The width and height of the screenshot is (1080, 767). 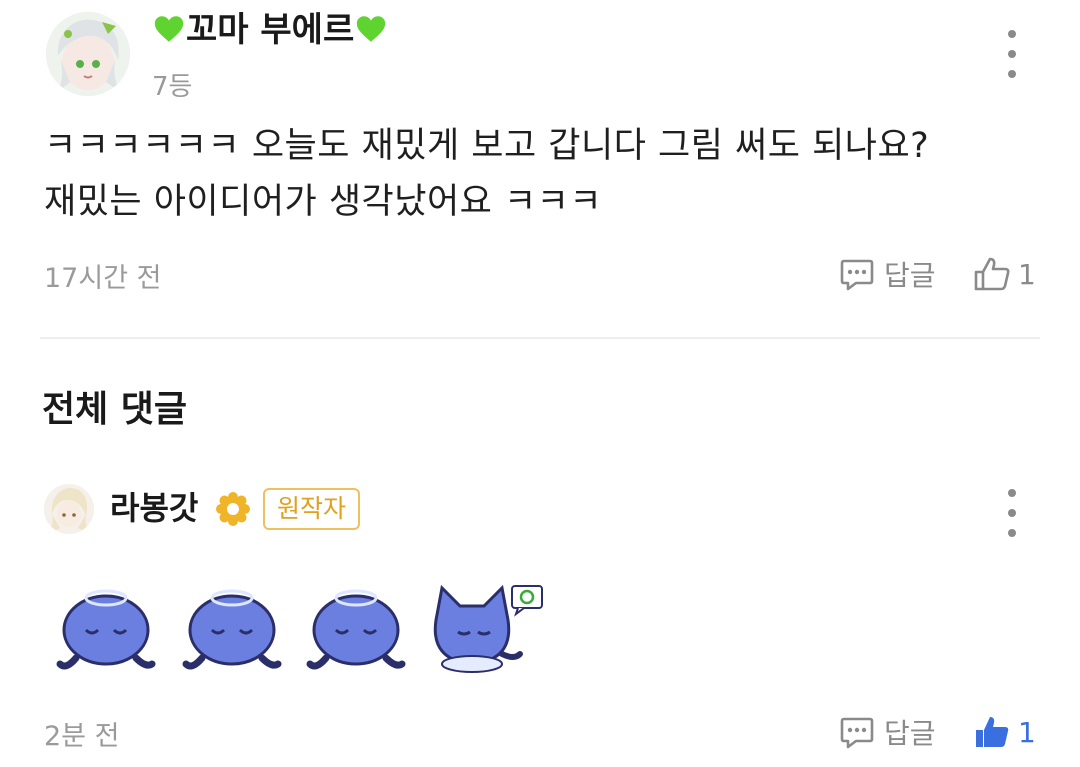 I want to click on comment-rank: 7등, so click(x=172, y=87).